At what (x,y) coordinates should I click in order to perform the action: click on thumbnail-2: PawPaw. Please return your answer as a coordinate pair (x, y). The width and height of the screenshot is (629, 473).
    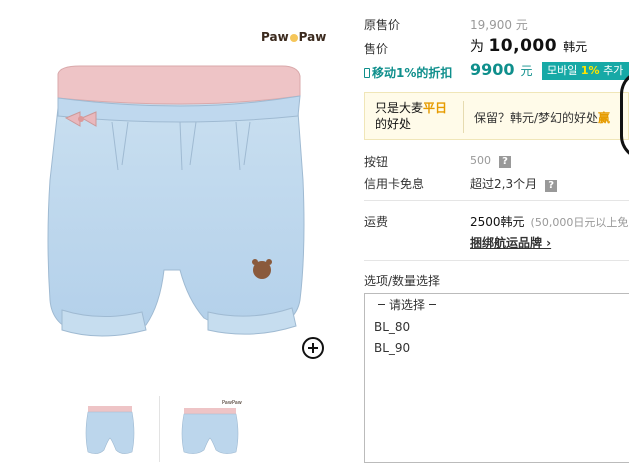
    Looking at the image, I should click on (210, 429).